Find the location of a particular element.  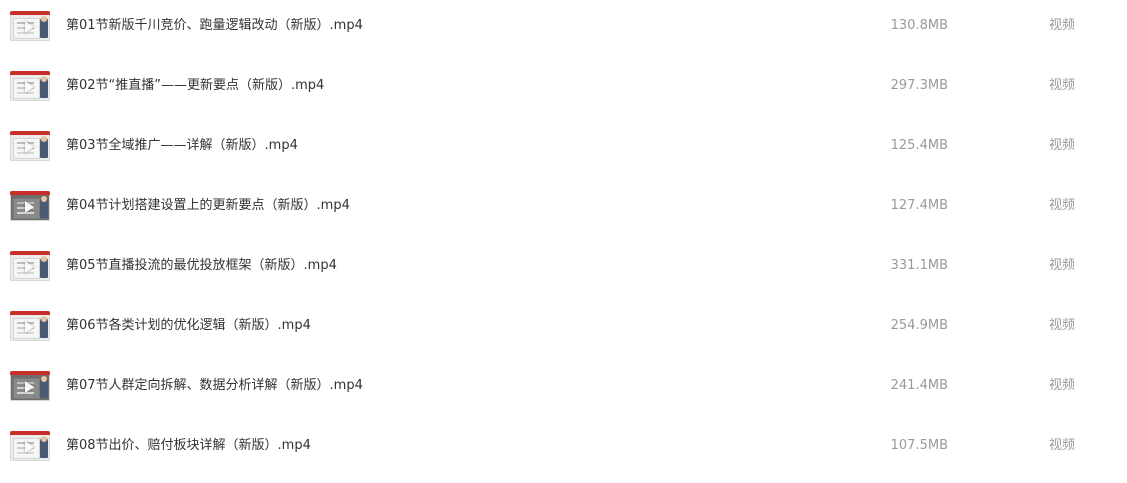

file-row: 第01节新版千川竞价、跑量逻辑改动（新版）.mp4 130.8MB 视频 is located at coordinates (563, 28).